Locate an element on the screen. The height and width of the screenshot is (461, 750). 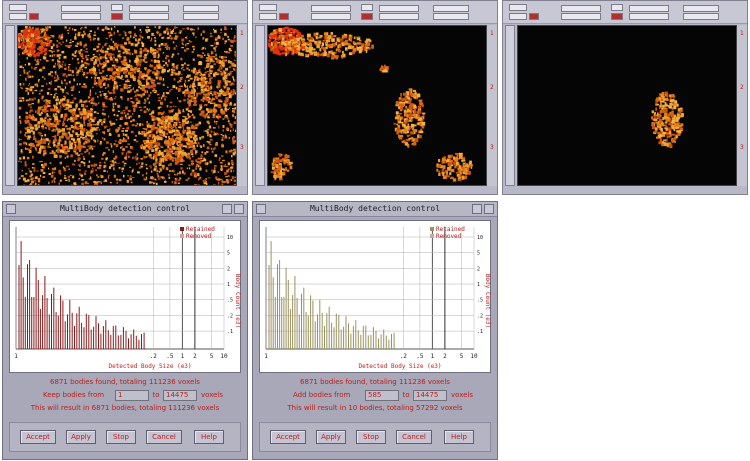
range-from-input: 1 is located at coordinates (132, 395).